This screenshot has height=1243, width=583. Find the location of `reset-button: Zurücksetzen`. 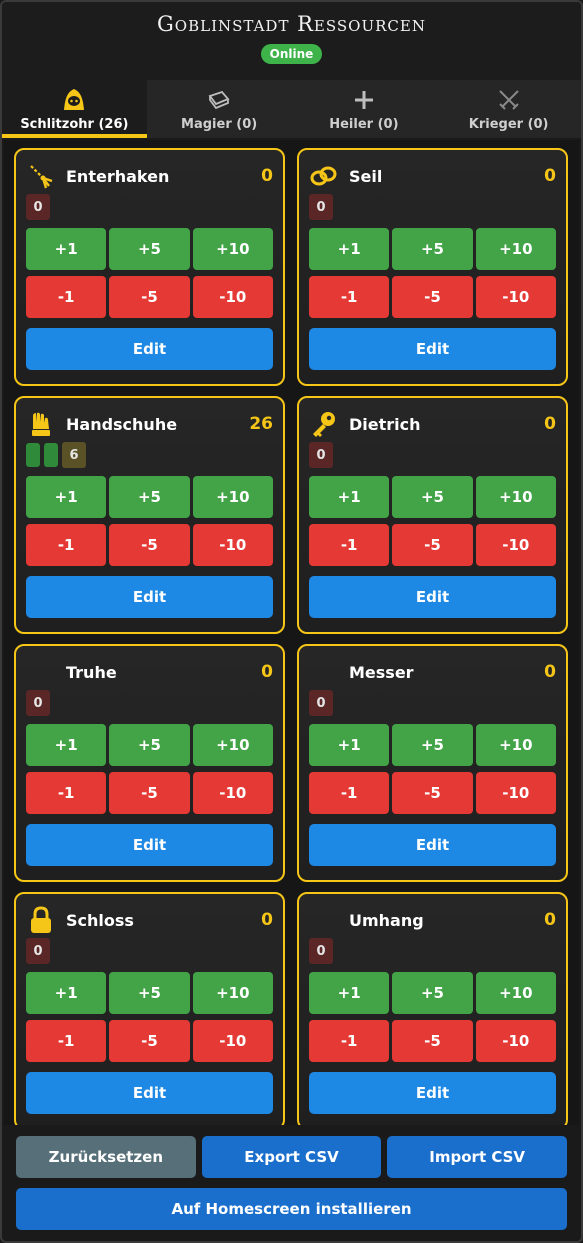

reset-button: Zurücksetzen is located at coordinates (106, 1157).